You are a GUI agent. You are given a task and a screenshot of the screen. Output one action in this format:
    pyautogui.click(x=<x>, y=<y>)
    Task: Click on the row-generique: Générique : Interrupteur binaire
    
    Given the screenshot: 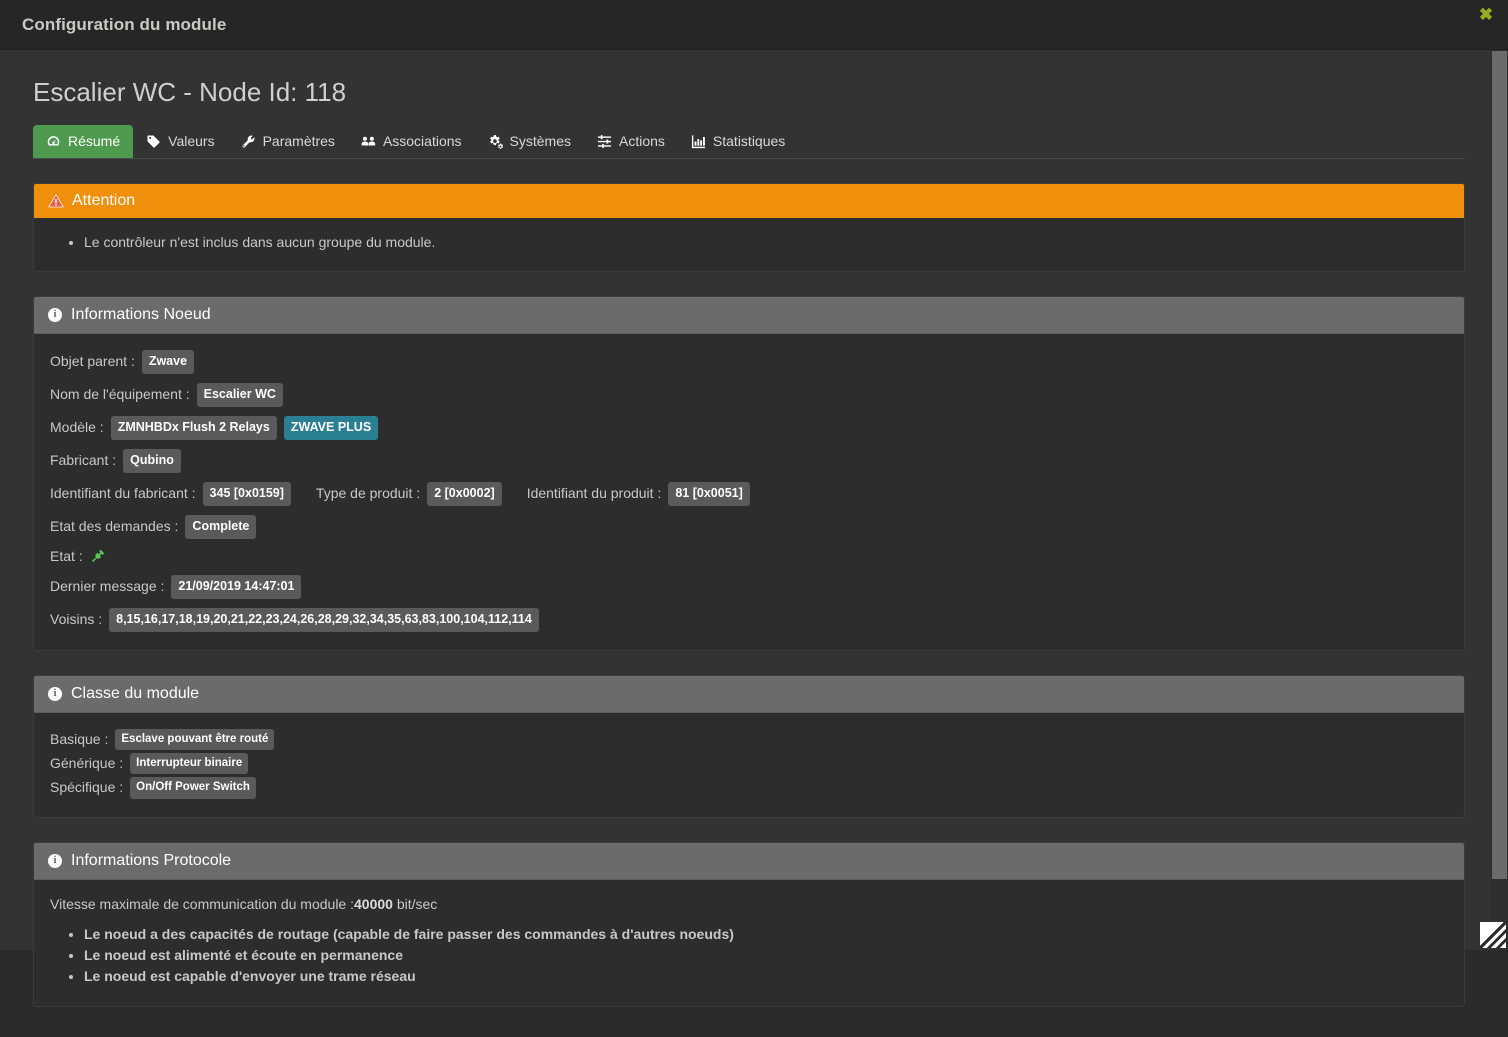 What is the action you would take?
    pyautogui.click(x=749, y=763)
    